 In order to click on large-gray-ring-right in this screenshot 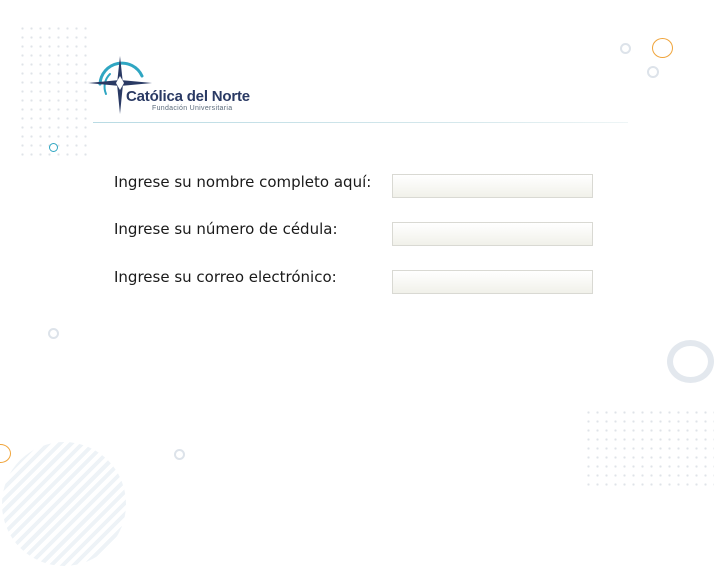, I will do `click(690, 361)`.